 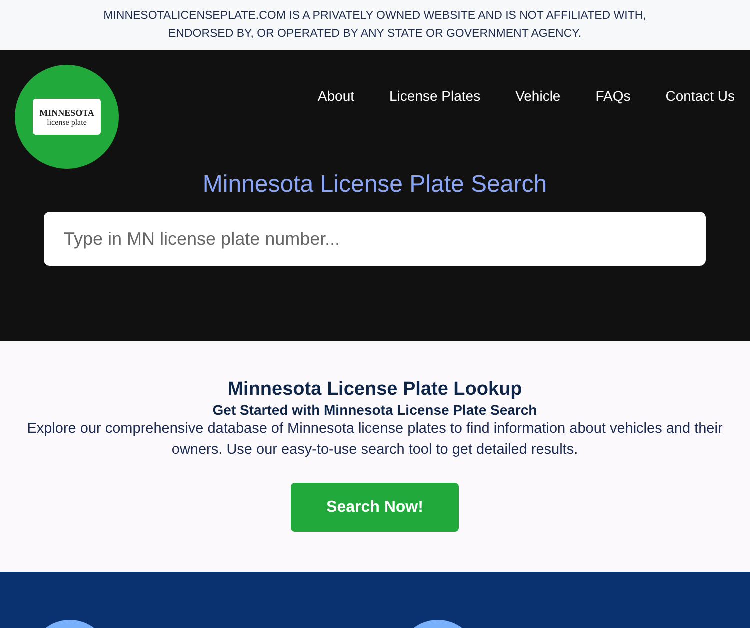 I want to click on nav-link: Contact Us, so click(x=700, y=96).